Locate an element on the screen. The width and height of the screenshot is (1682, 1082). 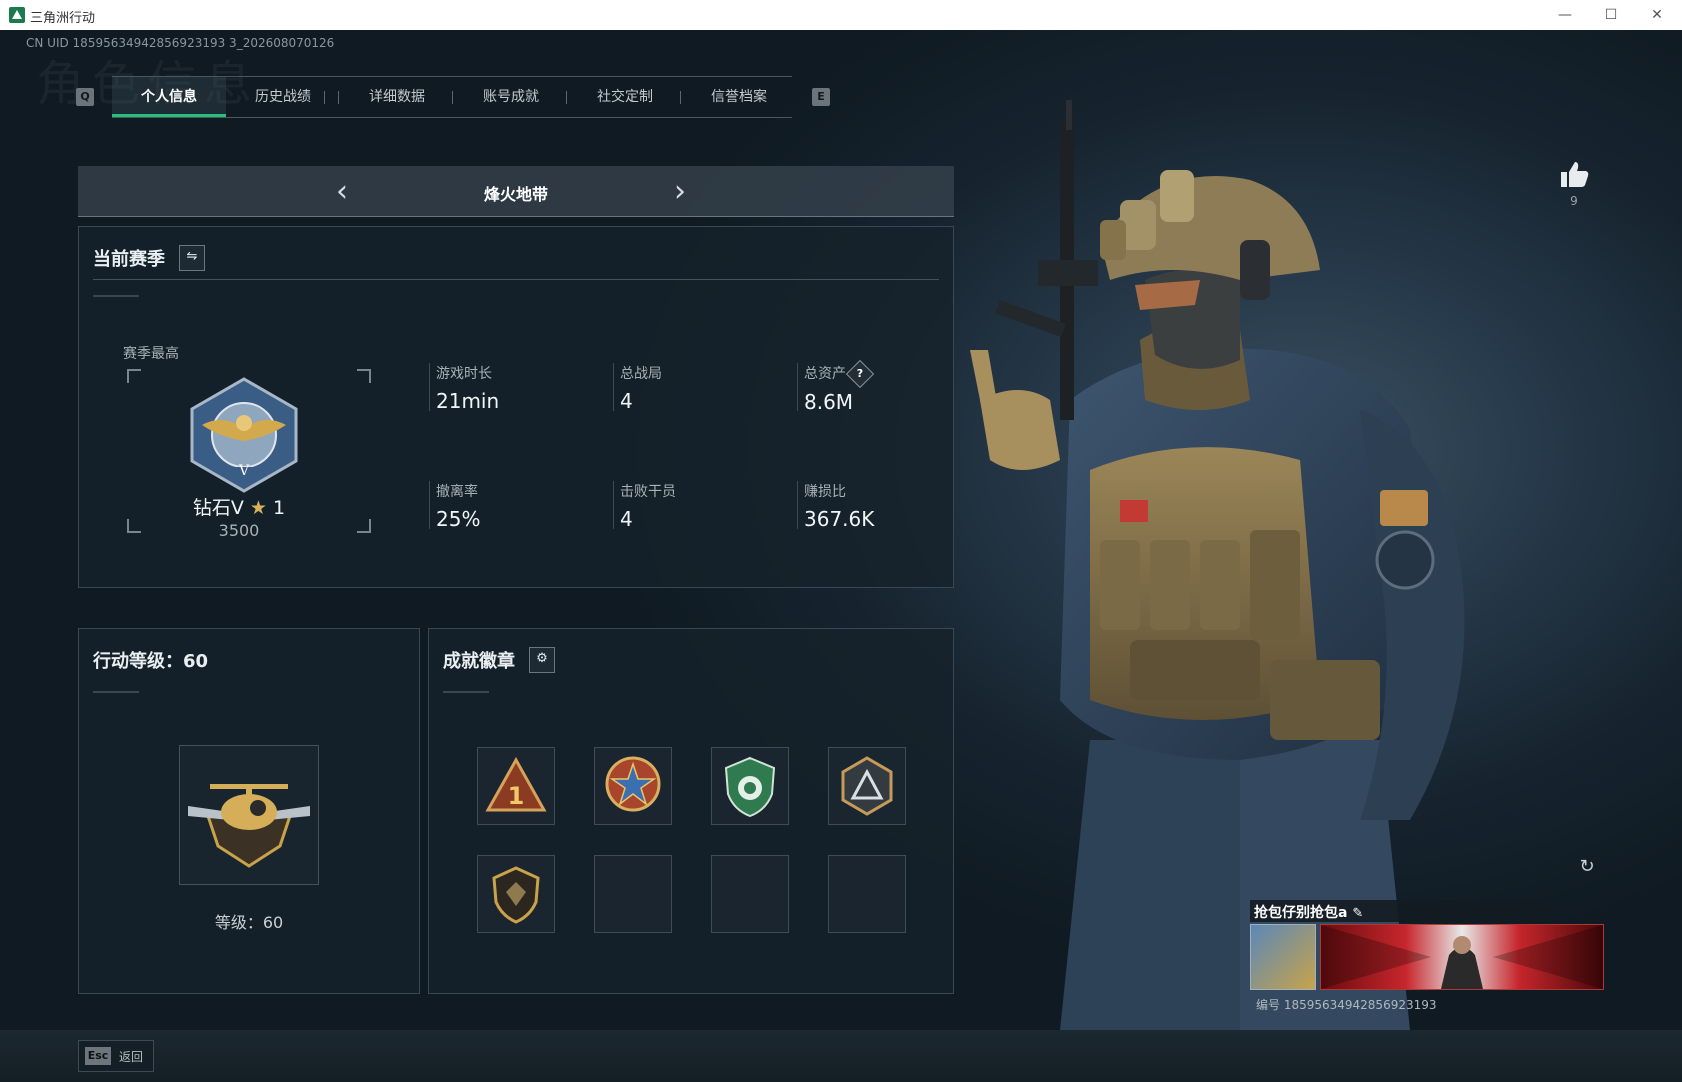
stat-label: 游戏时长 is located at coordinates (464, 374).